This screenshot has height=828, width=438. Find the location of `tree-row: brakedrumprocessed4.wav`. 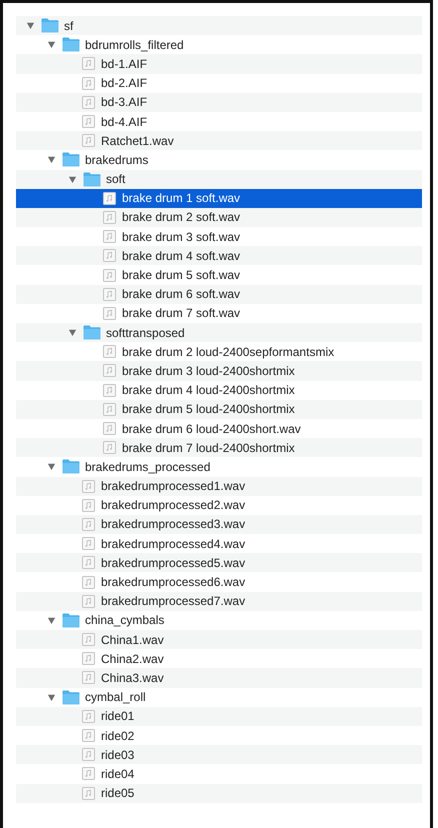

tree-row: brakedrumprocessed4.wav is located at coordinates (219, 544).